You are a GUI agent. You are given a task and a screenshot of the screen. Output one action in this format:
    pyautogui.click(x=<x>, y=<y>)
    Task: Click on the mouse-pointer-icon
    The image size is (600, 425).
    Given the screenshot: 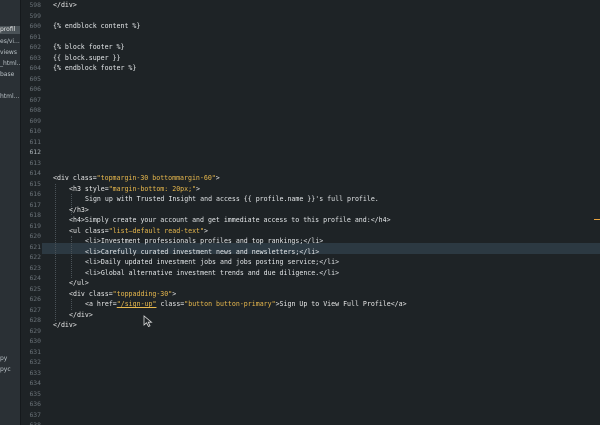 What is the action you would take?
    pyautogui.click(x=148, y=320)
    